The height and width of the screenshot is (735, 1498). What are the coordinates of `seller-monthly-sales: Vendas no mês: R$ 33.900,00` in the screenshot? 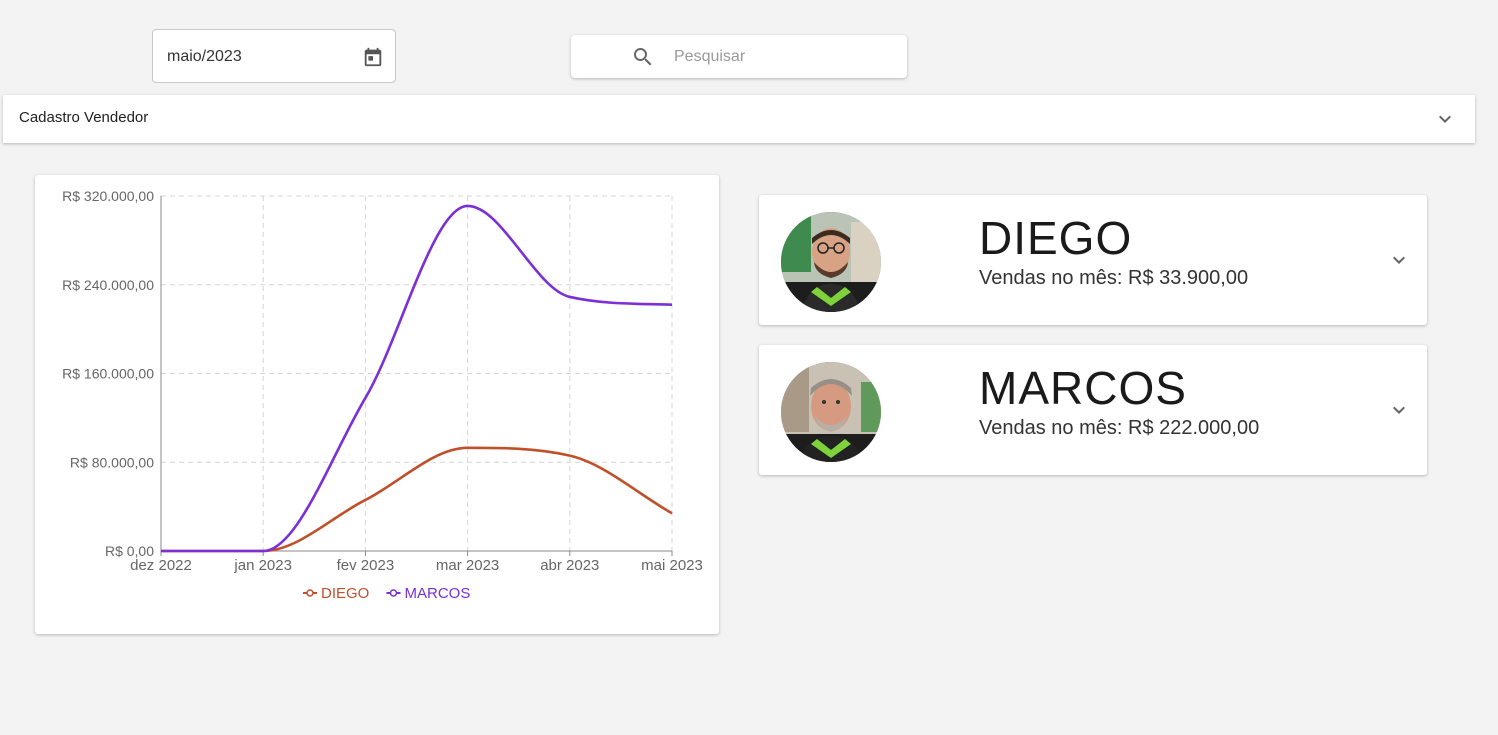 It's located at (1113, 278).